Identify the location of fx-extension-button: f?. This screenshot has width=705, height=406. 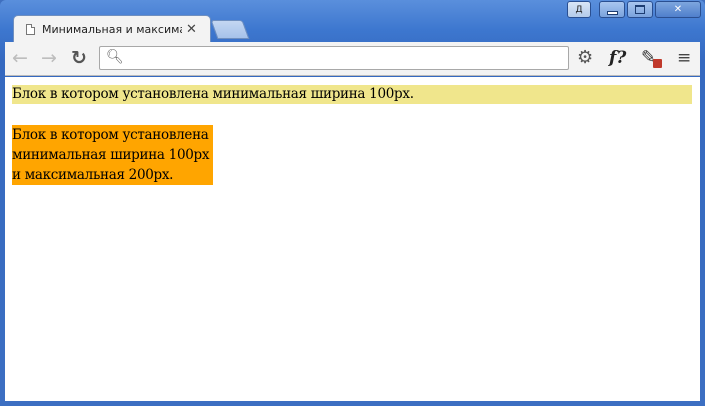
(617, 58).